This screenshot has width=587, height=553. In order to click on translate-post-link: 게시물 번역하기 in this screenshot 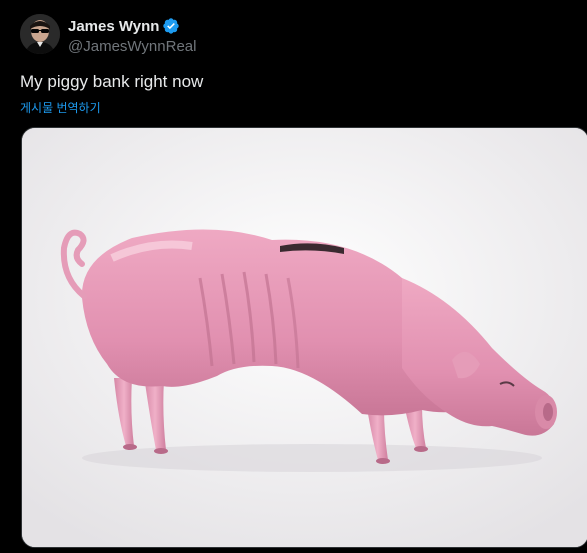, I will do `click(60, 107)`.